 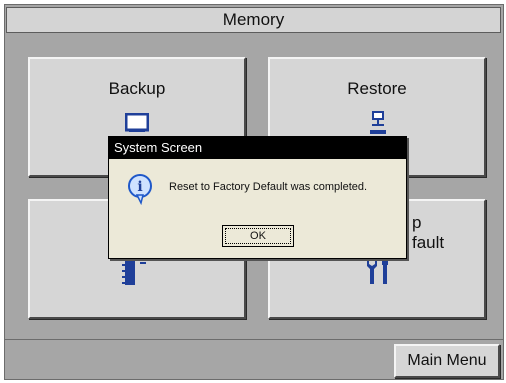 What do you see at coordinates (257, 148) in the screenshot?
I see `dialog-title: System Screen` at bounding box center [257, 148].